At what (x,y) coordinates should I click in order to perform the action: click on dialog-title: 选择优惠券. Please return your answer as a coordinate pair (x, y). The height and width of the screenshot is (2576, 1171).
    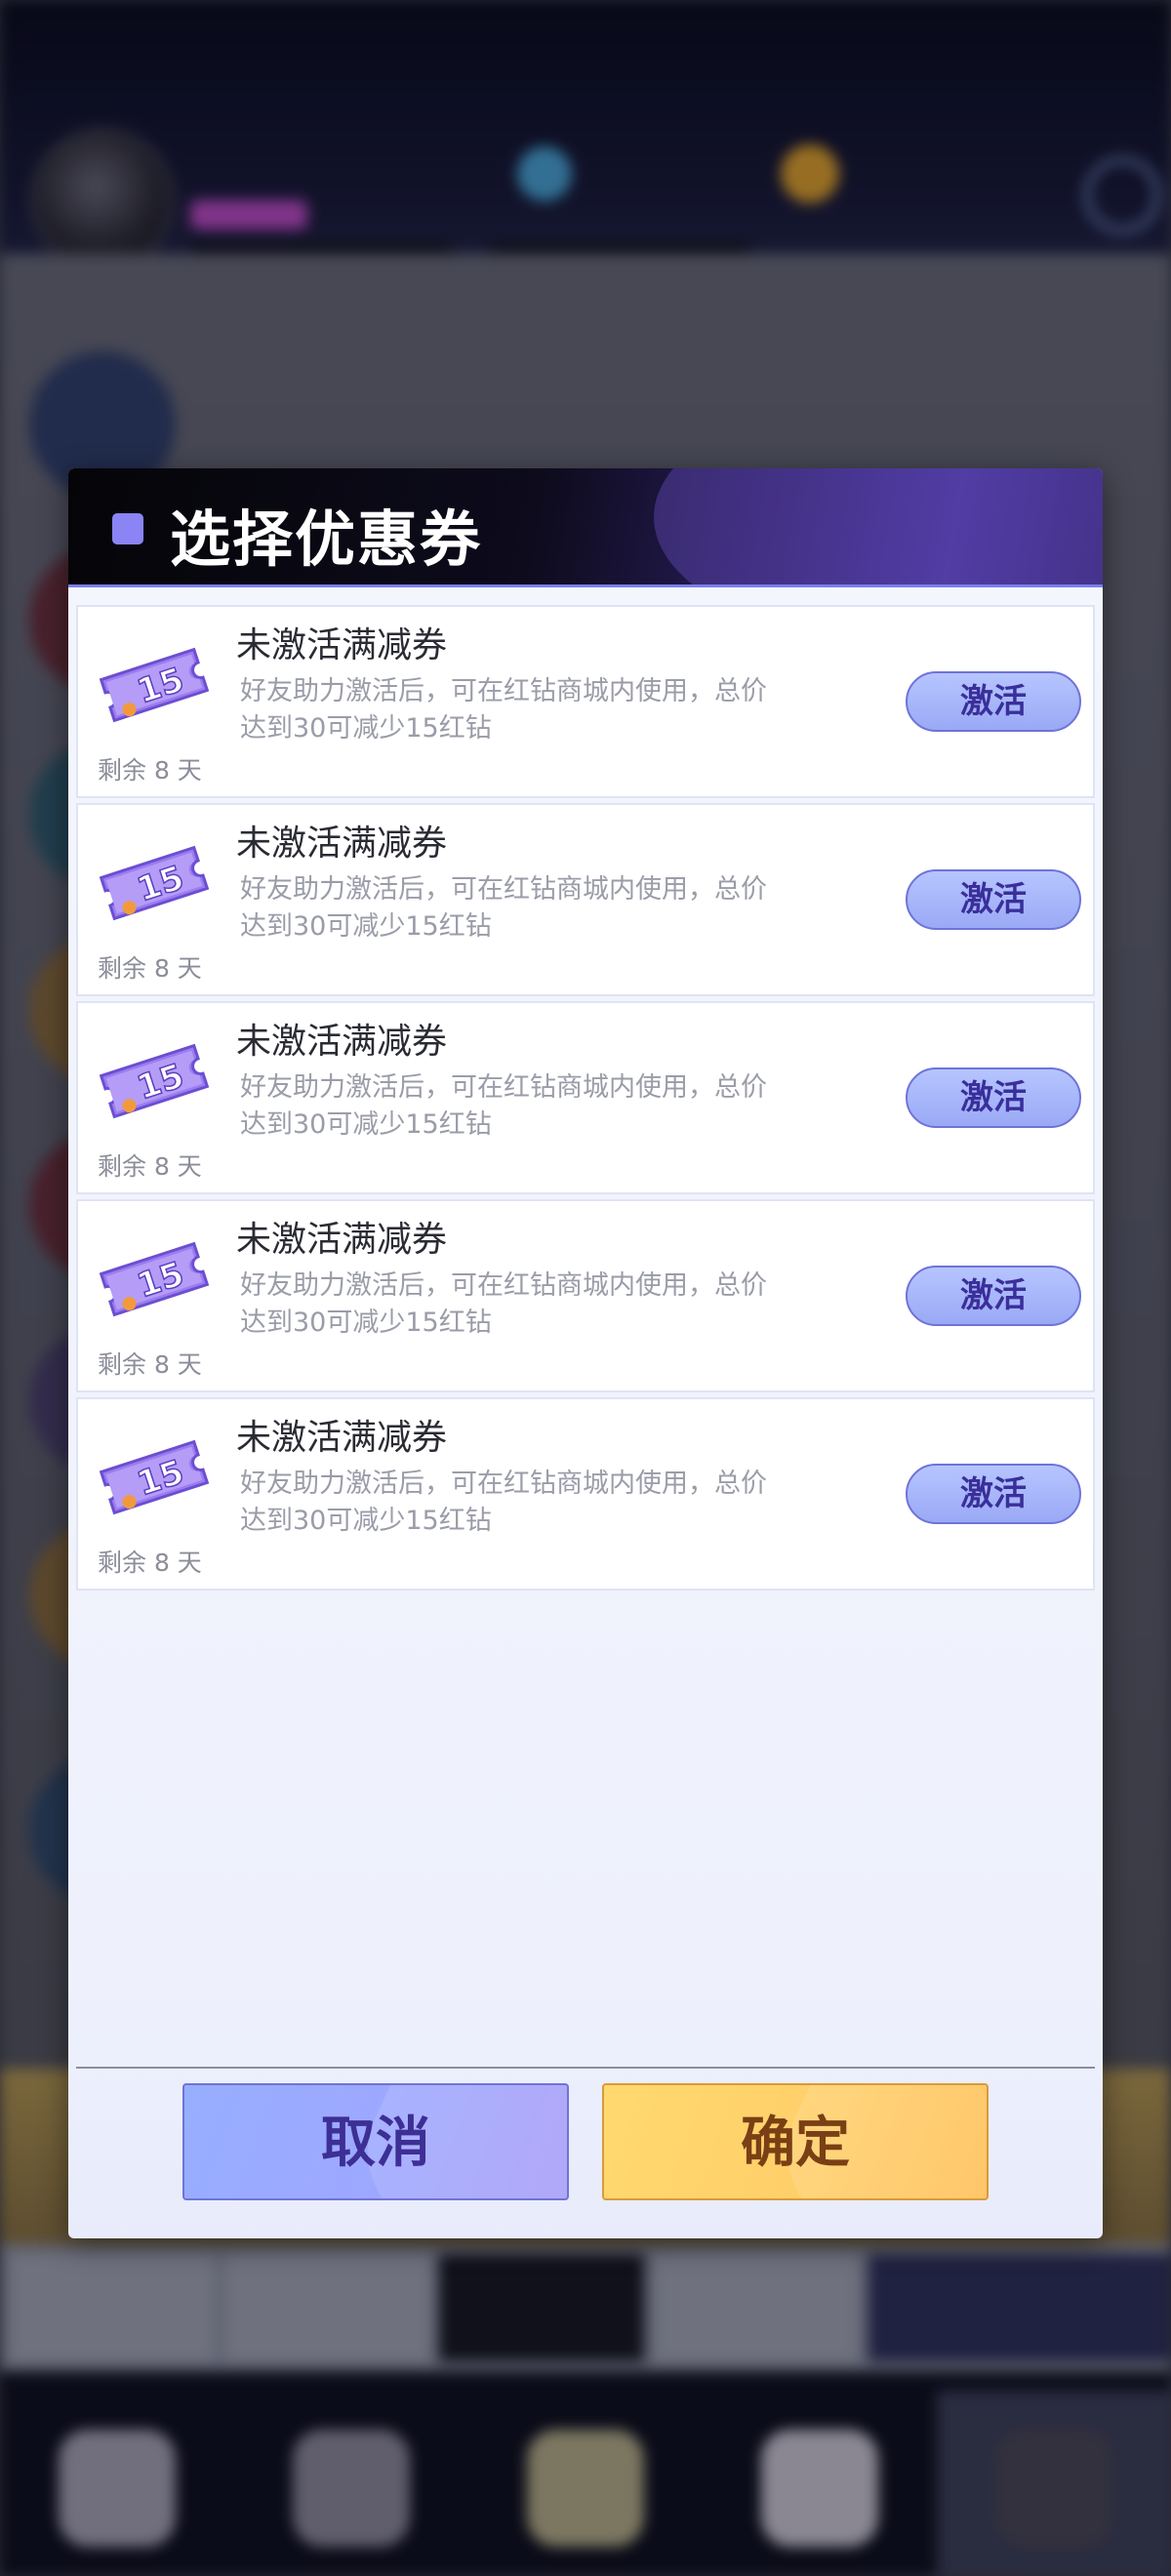
    Looking at the image, I should click on (326, 539).